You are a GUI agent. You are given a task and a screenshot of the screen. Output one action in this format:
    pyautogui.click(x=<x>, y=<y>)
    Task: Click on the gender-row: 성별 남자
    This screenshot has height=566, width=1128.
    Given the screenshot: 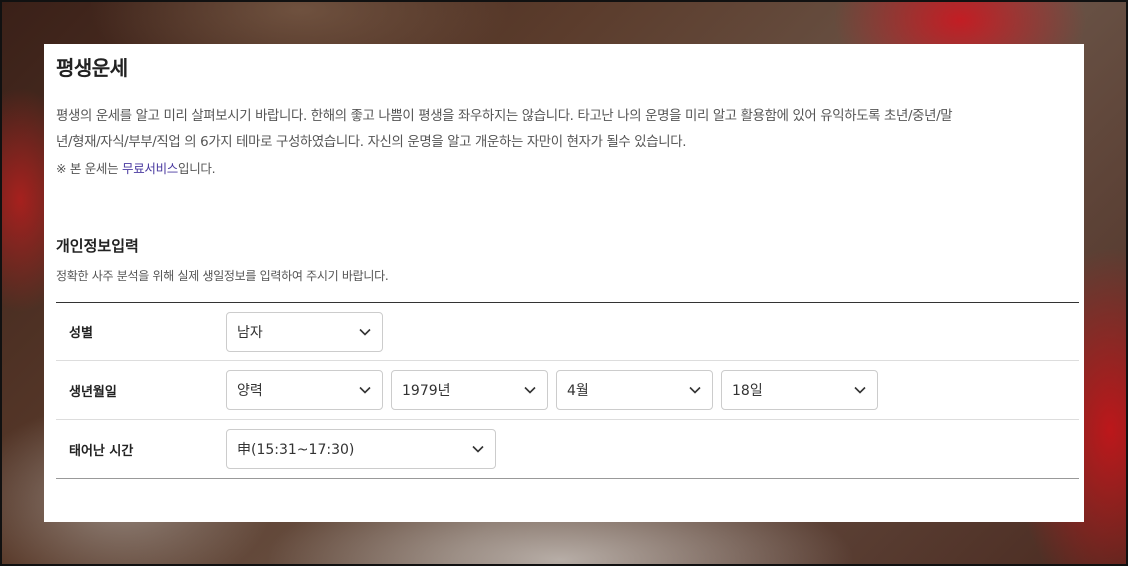 What is the action you would take?
    pyautogui.click(x=567, y=332)
    